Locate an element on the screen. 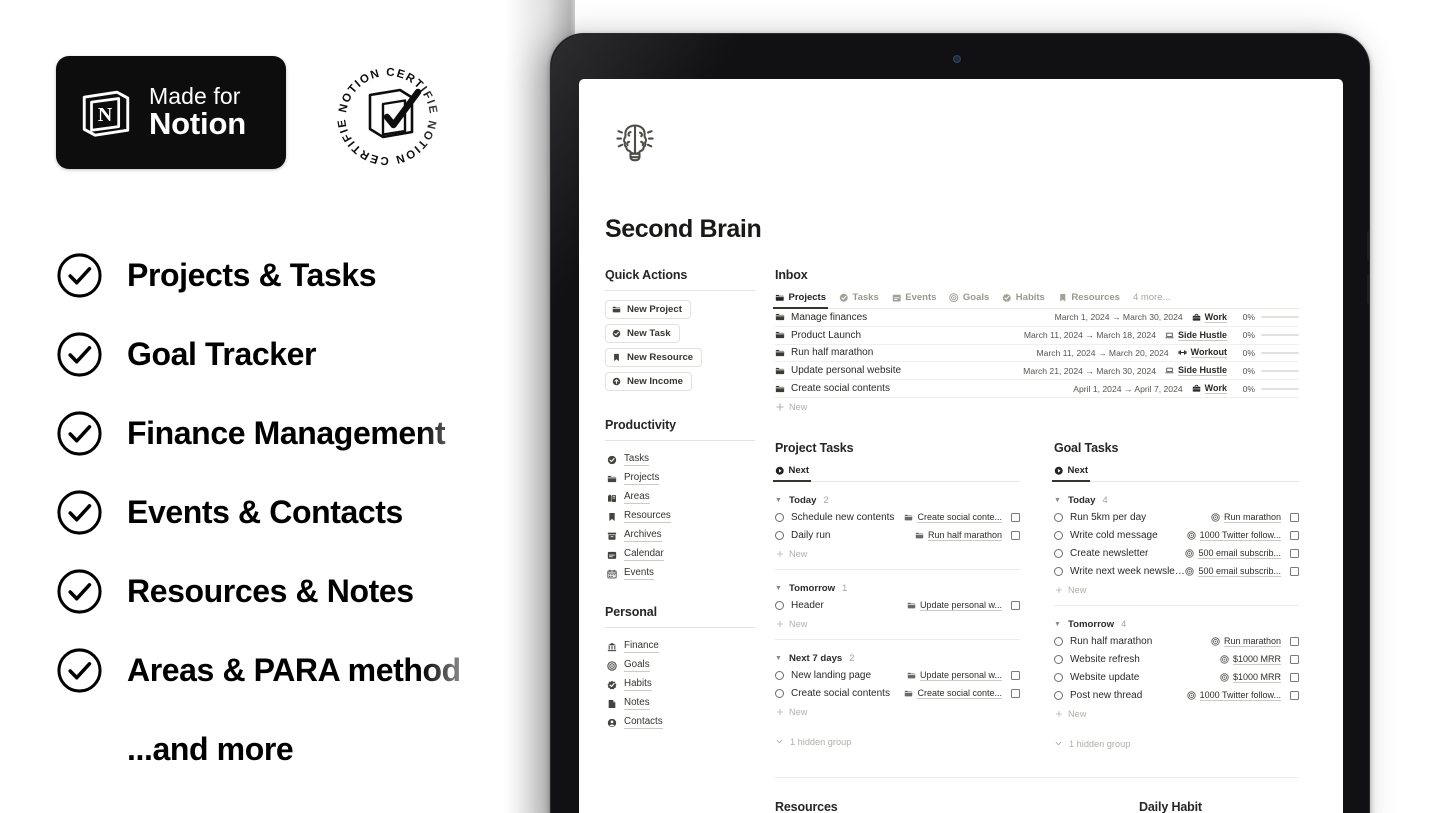 Image resolution: width=1445 pixels, height=813 pixels. list-item: Run 5km per day Run marathon is located at coordinates (1176, 518).